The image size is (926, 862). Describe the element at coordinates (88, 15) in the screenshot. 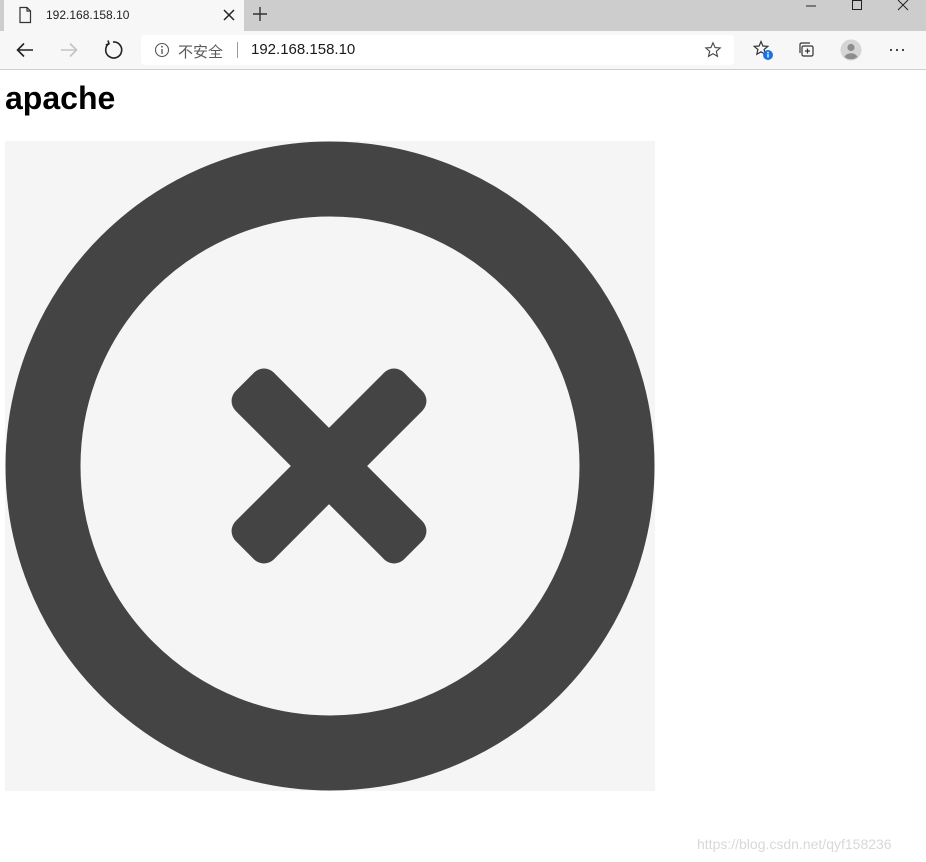

I see `tab-title: 192.168.158.10` at that location.